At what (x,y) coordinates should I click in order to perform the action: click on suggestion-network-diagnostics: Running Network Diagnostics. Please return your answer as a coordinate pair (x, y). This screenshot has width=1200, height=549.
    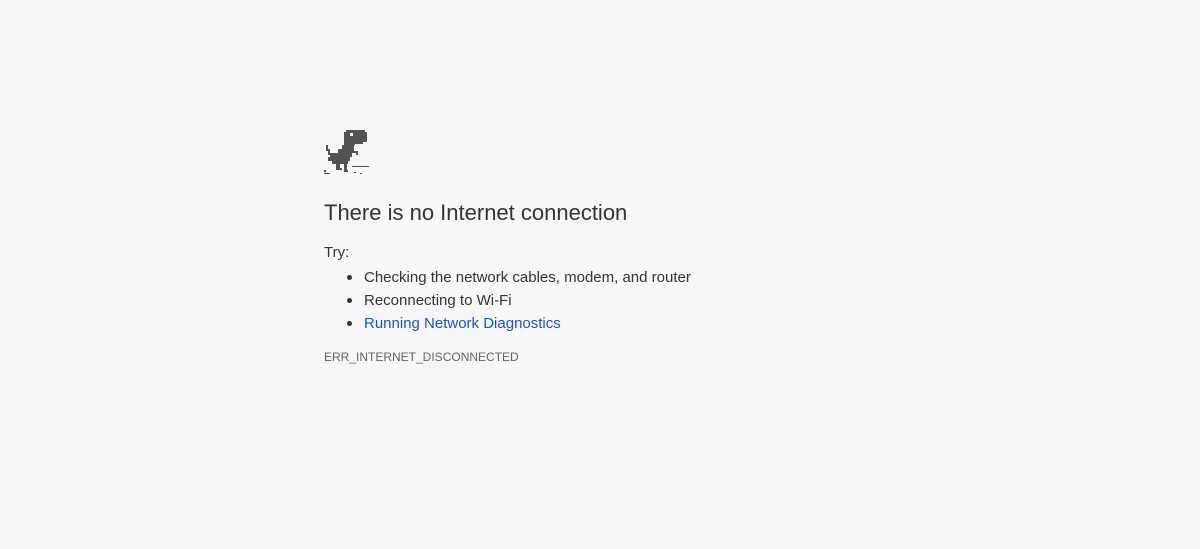
    Looking at the image, I should click on (635, 323).